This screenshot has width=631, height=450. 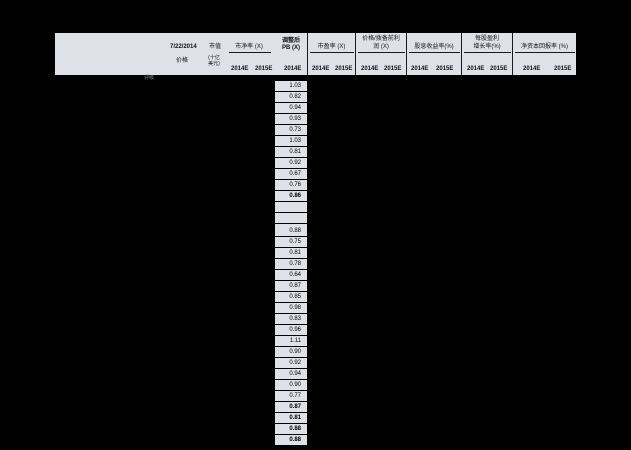 I want to click on adj-pb-cell: 0.67, so click(x=291, y=174).